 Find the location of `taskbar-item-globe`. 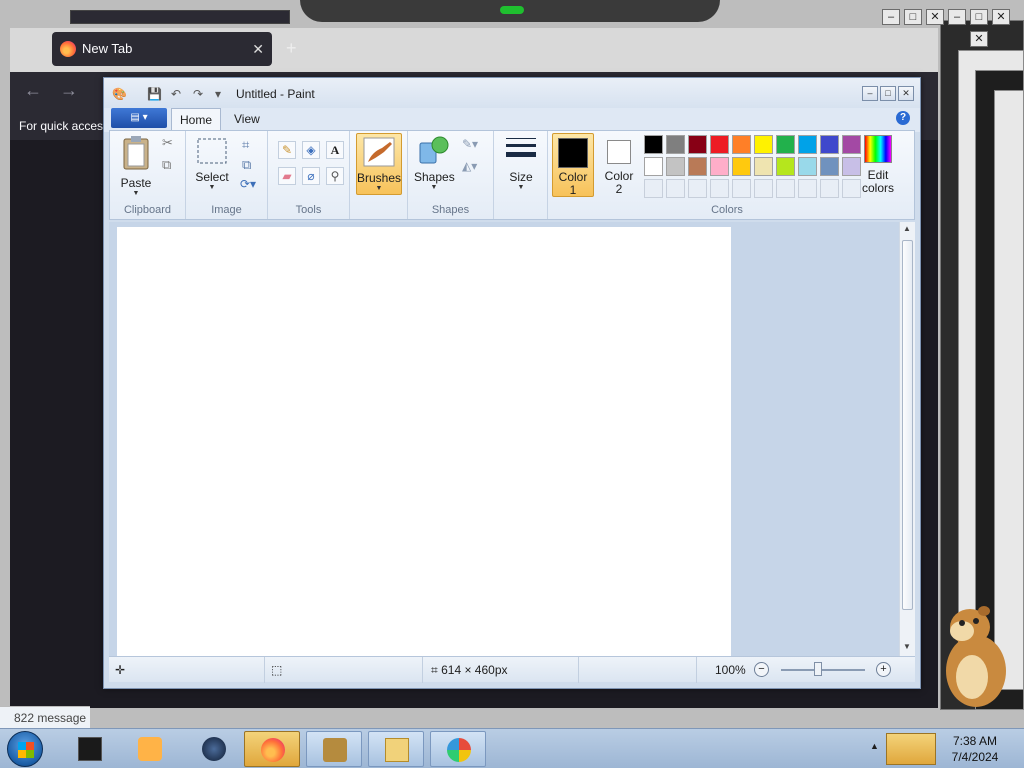

taskbar-item-globe is located at coordinates (214, 749).